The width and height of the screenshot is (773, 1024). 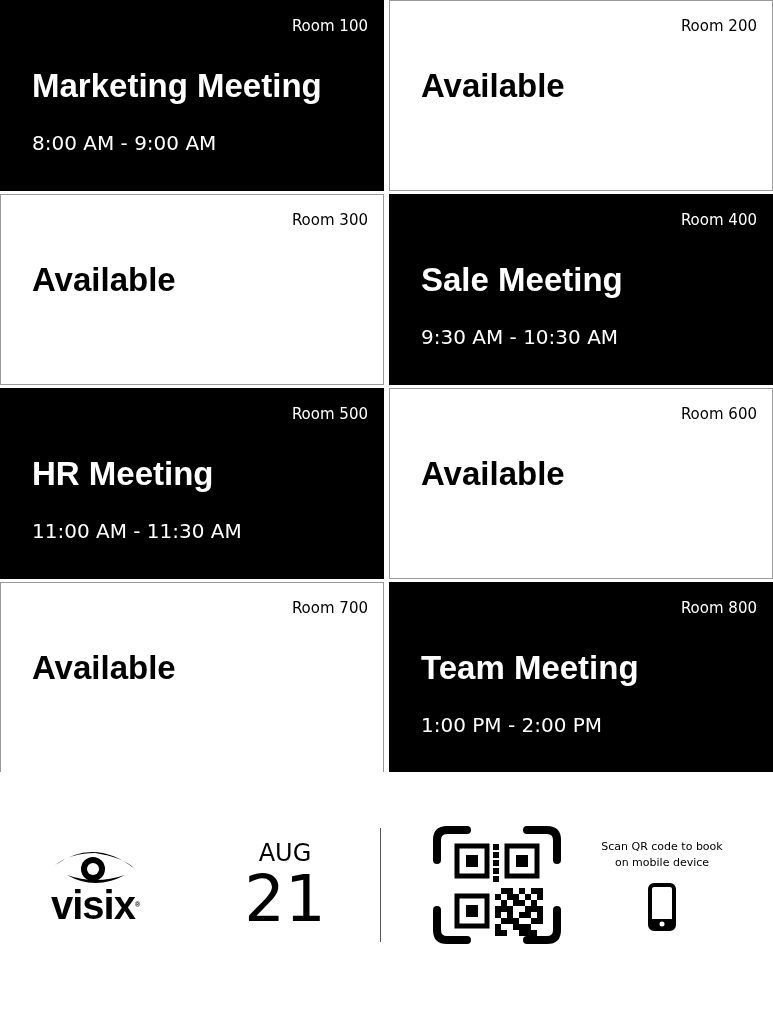 What do you see at coordinates (662, 907) in the screenshot?
I see `phone-icon` at bounding box center [662, 907].